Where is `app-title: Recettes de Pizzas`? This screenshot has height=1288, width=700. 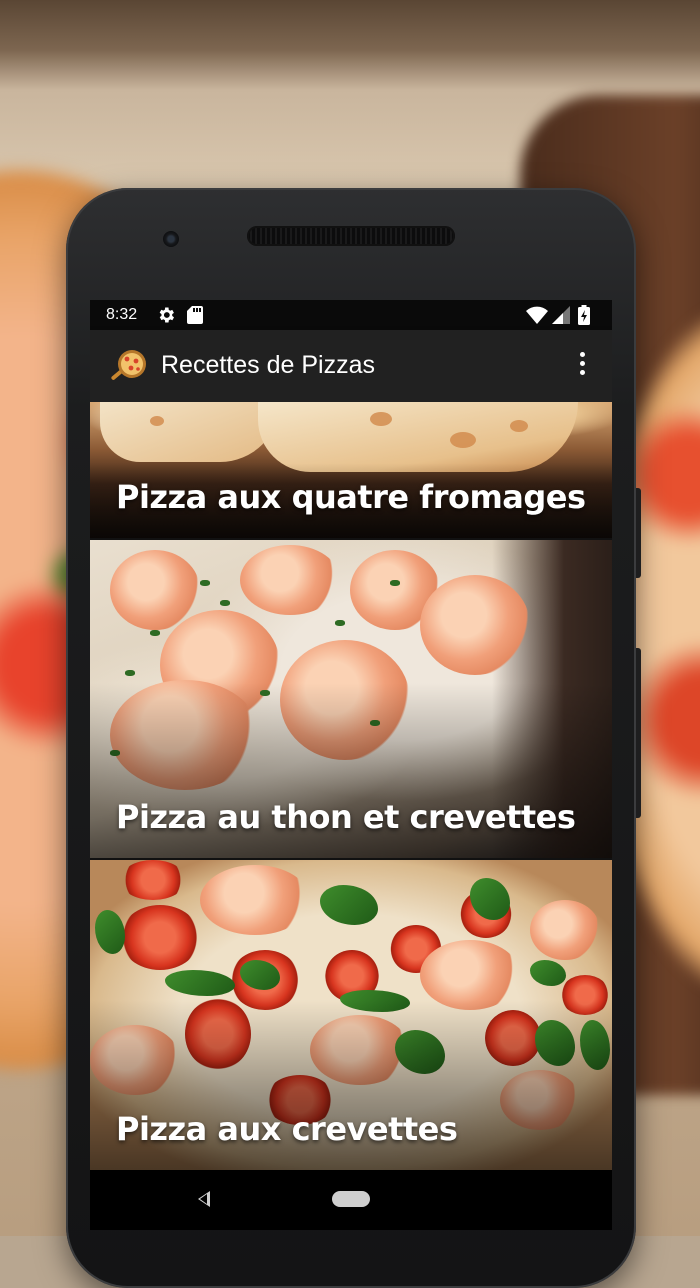 app-title: Recettes de Pizzas is located at coordinates (268, 365).